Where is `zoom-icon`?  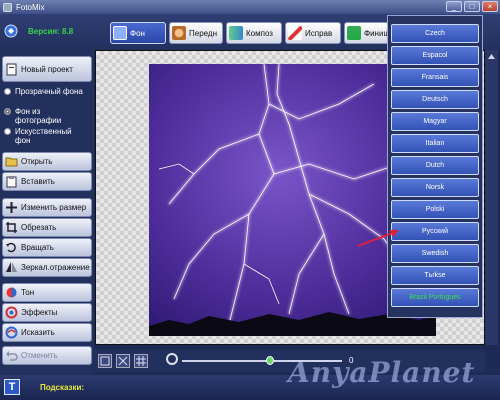 zoom-icon is located at coordinates (172, 359).